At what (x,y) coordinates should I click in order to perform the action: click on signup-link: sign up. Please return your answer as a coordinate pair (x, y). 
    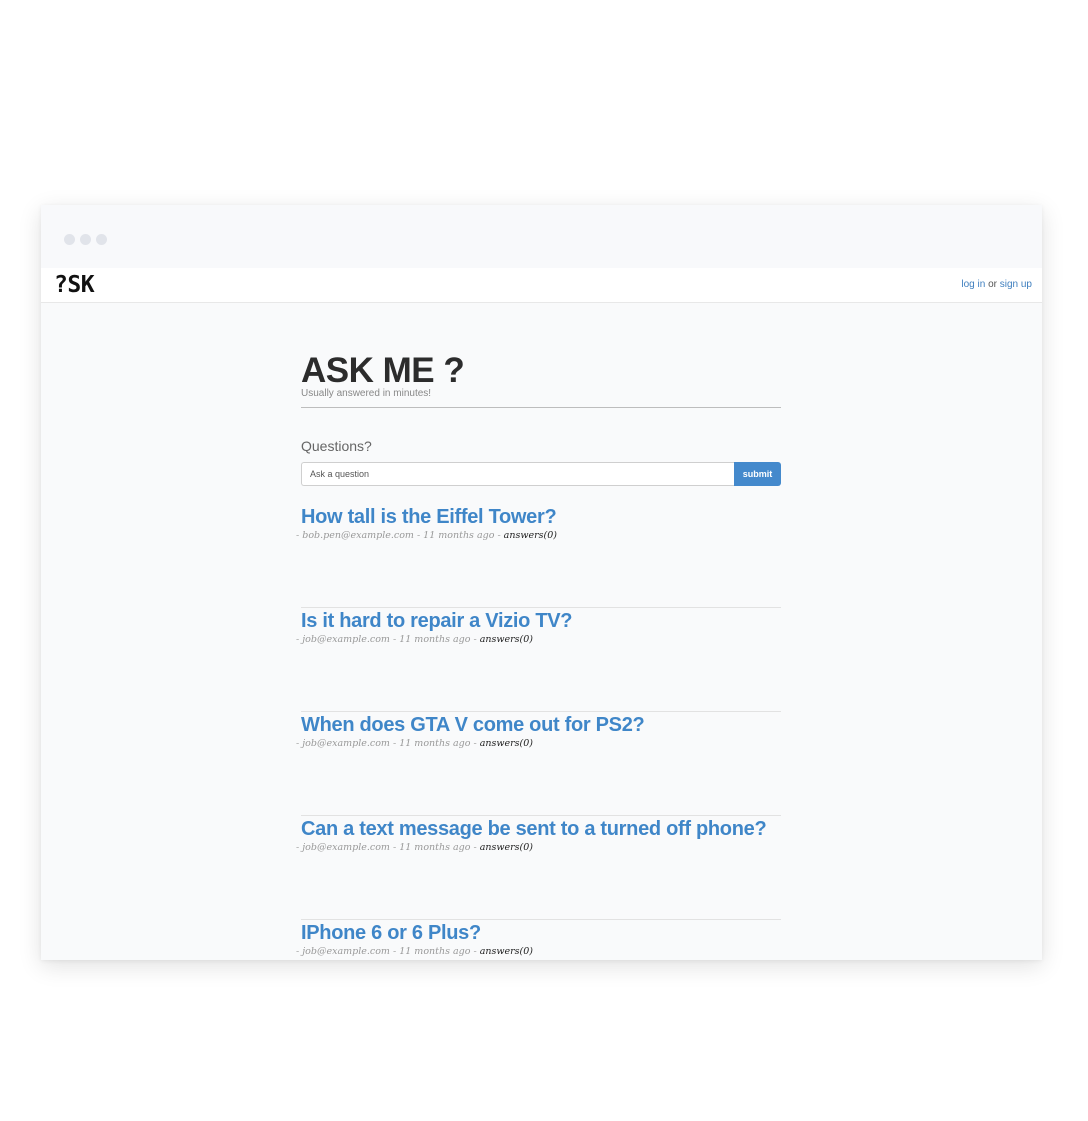
    Looking at the image, I should click on (1016, 284).